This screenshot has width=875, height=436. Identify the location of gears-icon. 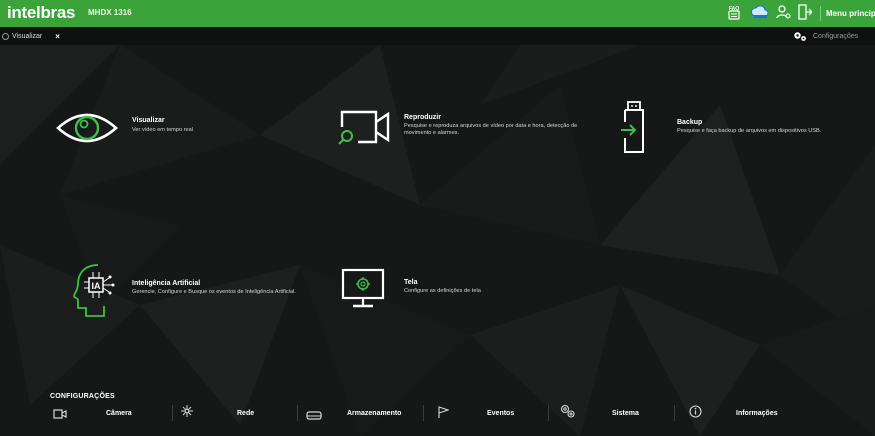
(800, 36).